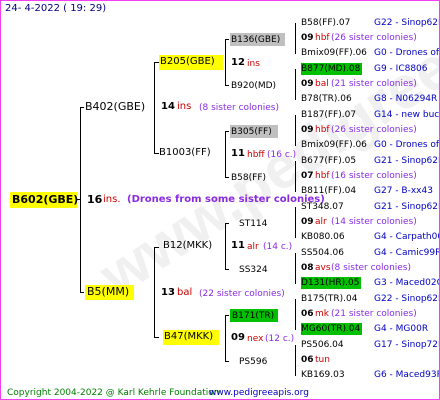 The image size is (440, 400). I want to click on gen5-top-origin: G17 - Sinop72R, so click(407, 345).